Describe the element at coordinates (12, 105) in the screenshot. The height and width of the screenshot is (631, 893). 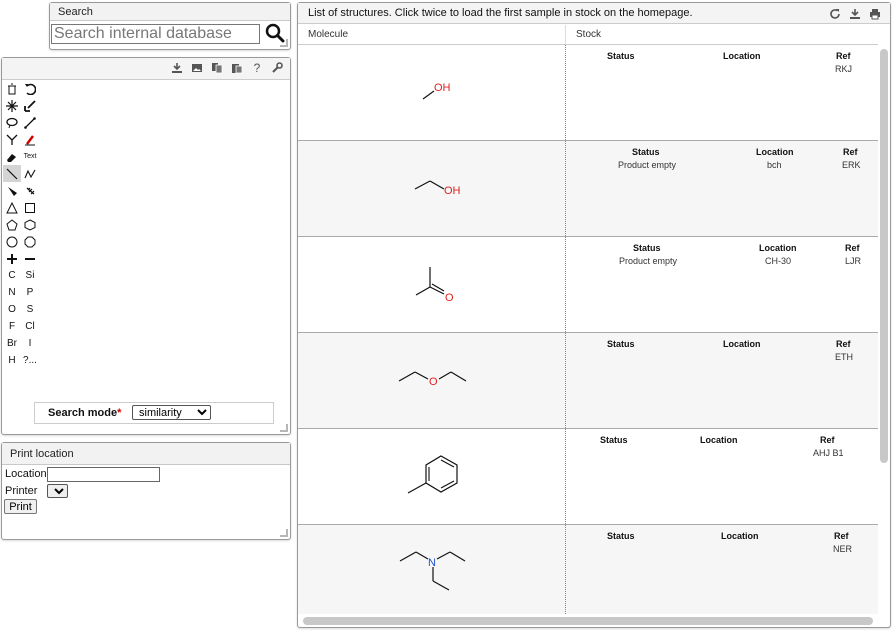
I see `explode-icon` at that location.